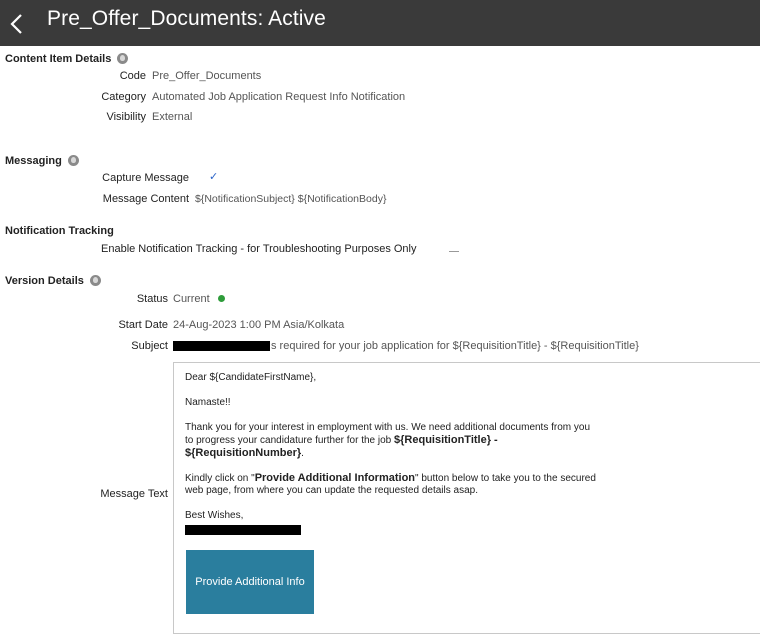  Describe the element at coordinates (143, 325) in the screenshot. I see `start-date-label: Start Date` at that location.